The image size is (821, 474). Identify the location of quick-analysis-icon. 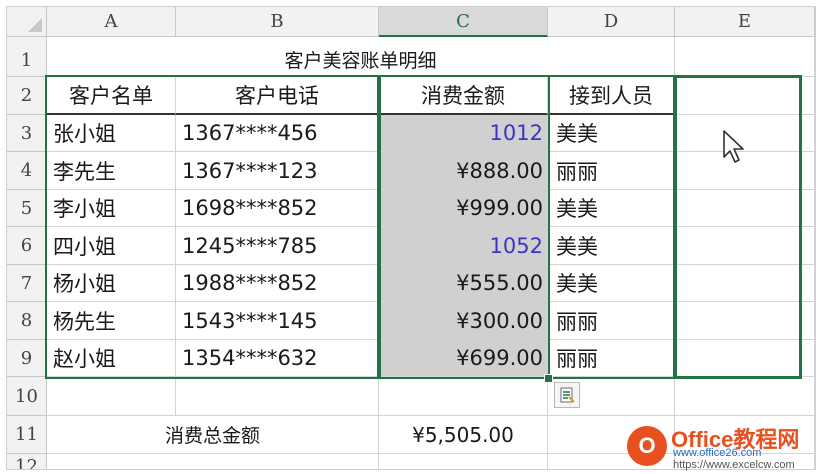
(567, 395).